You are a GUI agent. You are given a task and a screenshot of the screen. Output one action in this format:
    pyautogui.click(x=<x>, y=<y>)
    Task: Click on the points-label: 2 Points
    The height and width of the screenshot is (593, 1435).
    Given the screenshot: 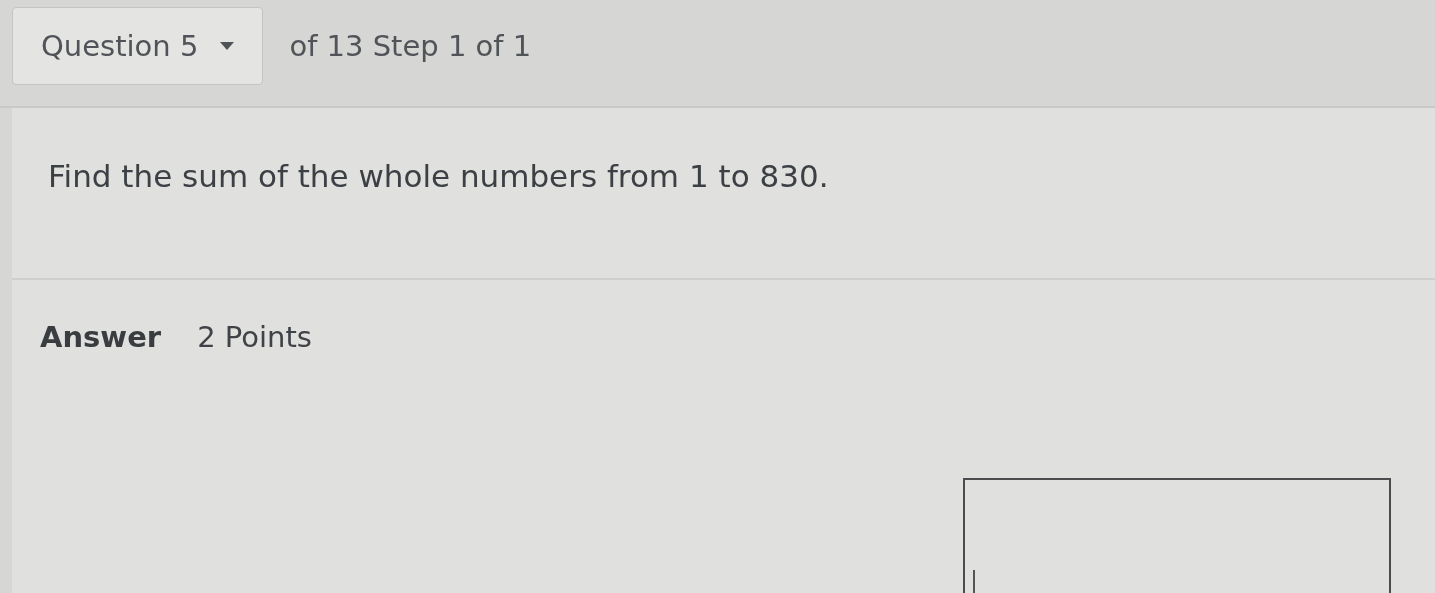 What is the action you would take?
    pyautogui.click(x=254, y=337)
    